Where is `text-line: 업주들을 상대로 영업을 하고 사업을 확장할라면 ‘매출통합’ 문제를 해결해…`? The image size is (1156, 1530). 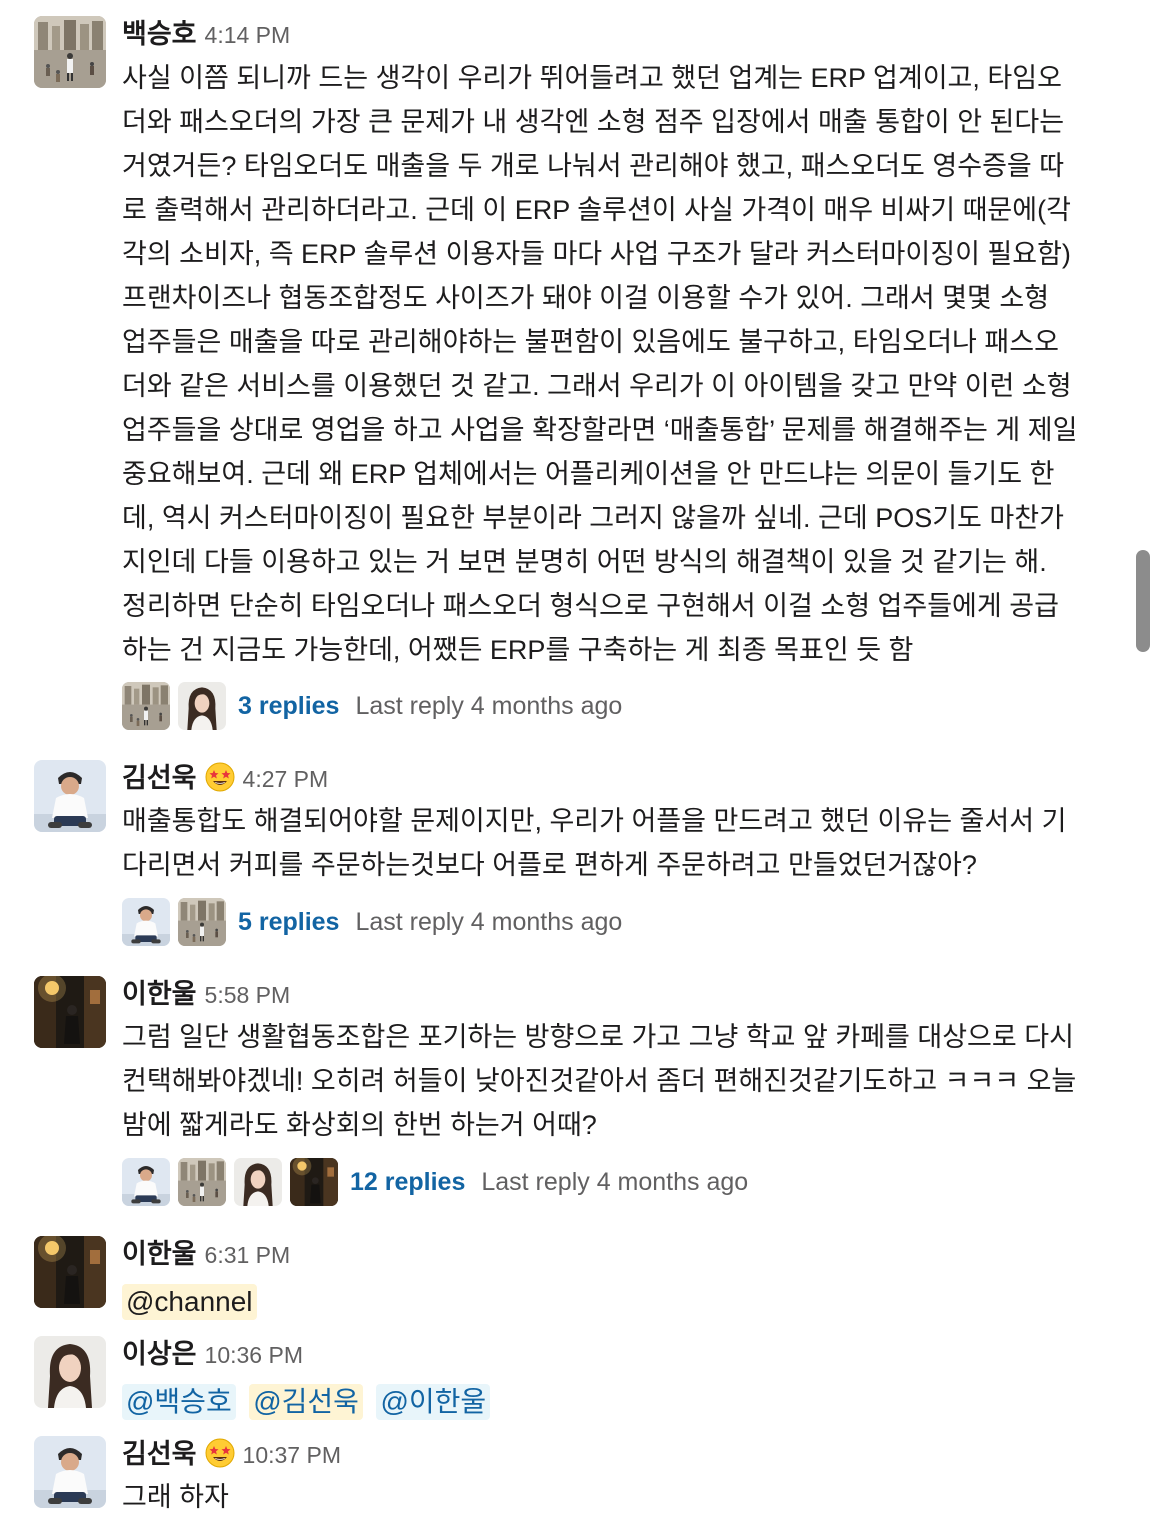
text-line: 업주들을 상대로 영업을 하고 사업을 확장할라면 ‘매출통합’ 문제를 해결해… is located at coordinates (600, 430).